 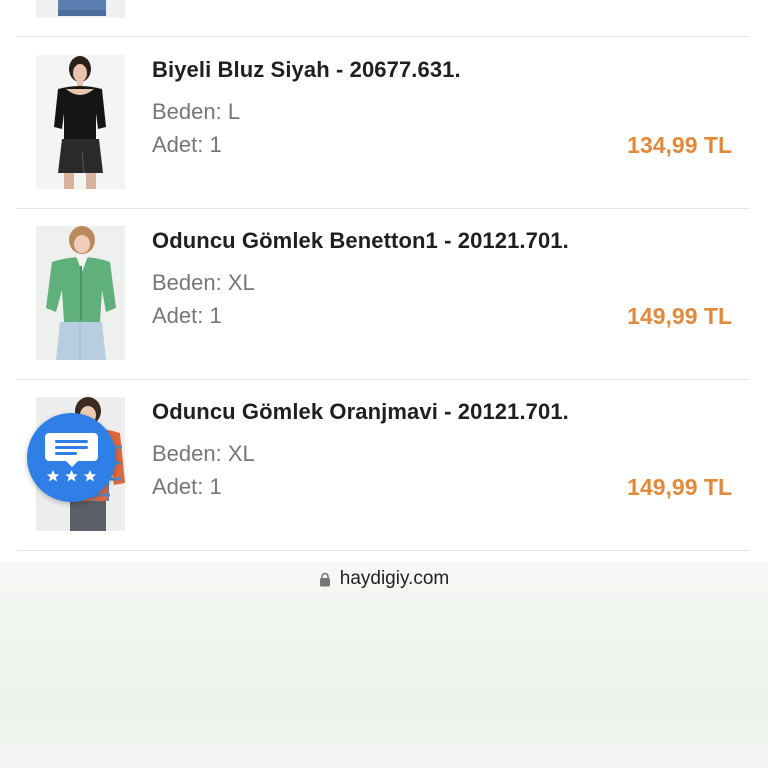 I want to click on separator, so click(x=383, y=550).